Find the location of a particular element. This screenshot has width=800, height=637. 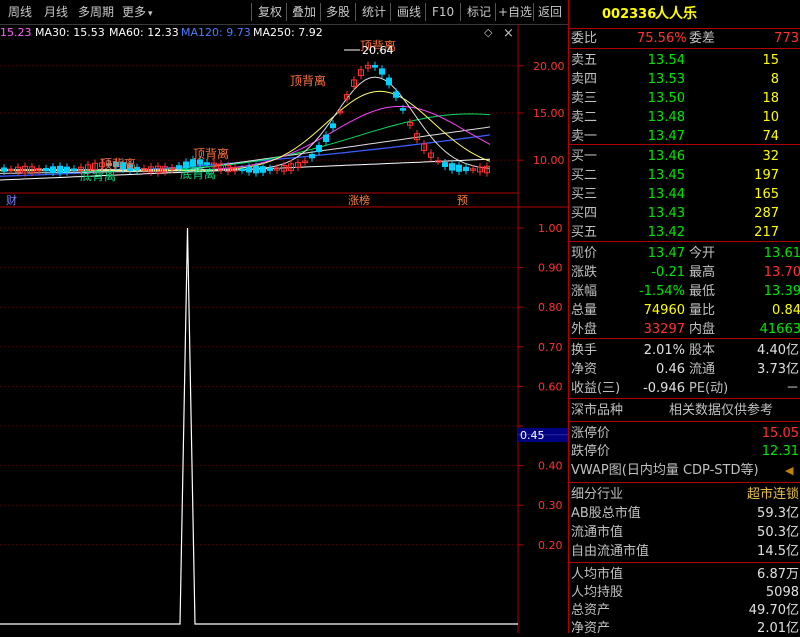

add-favorite-button: +自选 is located at coordinates (515, 12).